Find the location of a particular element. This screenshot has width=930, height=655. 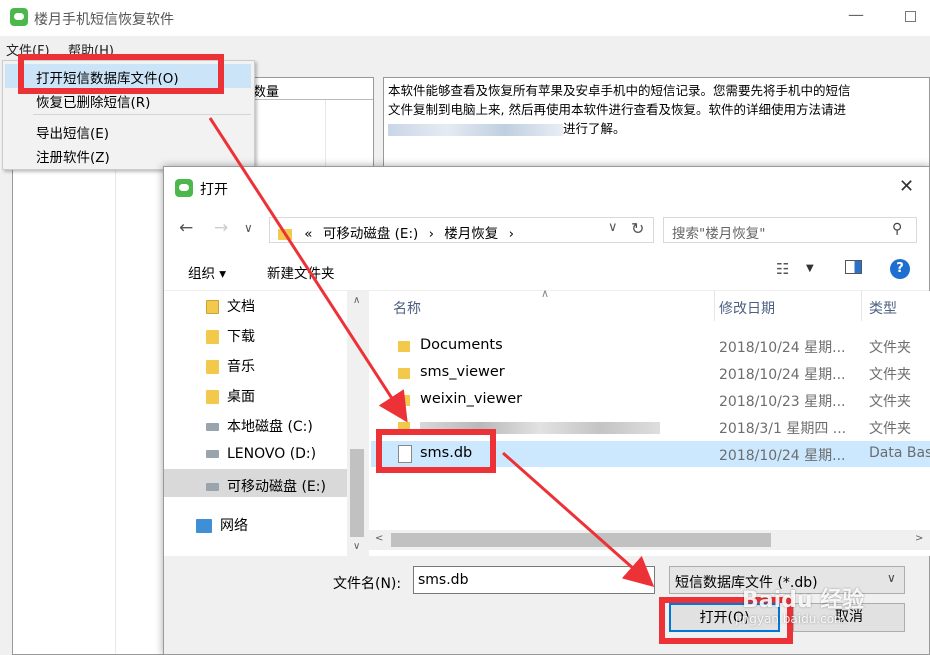

organize-button: 组织 ▾ is located at coordinates (207, 272).